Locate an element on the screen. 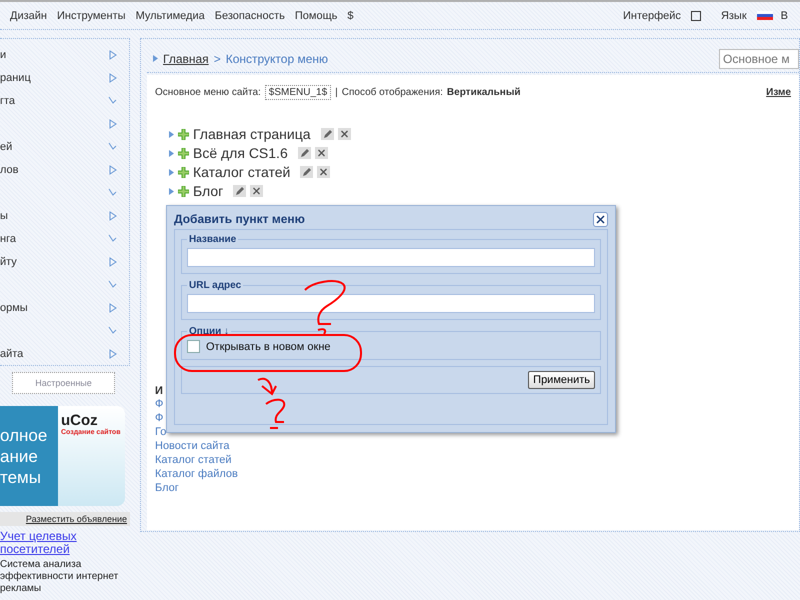  breadcrumb-link: Главная is located at coordinates (186, 59).